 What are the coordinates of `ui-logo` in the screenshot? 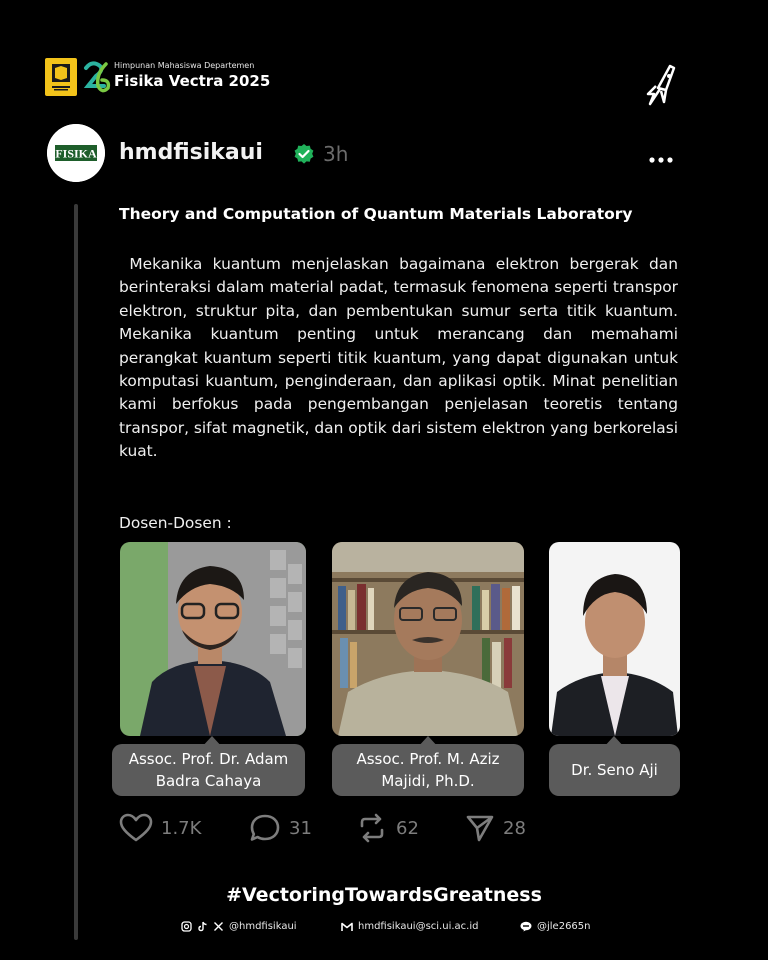 It's located at (61, 77).